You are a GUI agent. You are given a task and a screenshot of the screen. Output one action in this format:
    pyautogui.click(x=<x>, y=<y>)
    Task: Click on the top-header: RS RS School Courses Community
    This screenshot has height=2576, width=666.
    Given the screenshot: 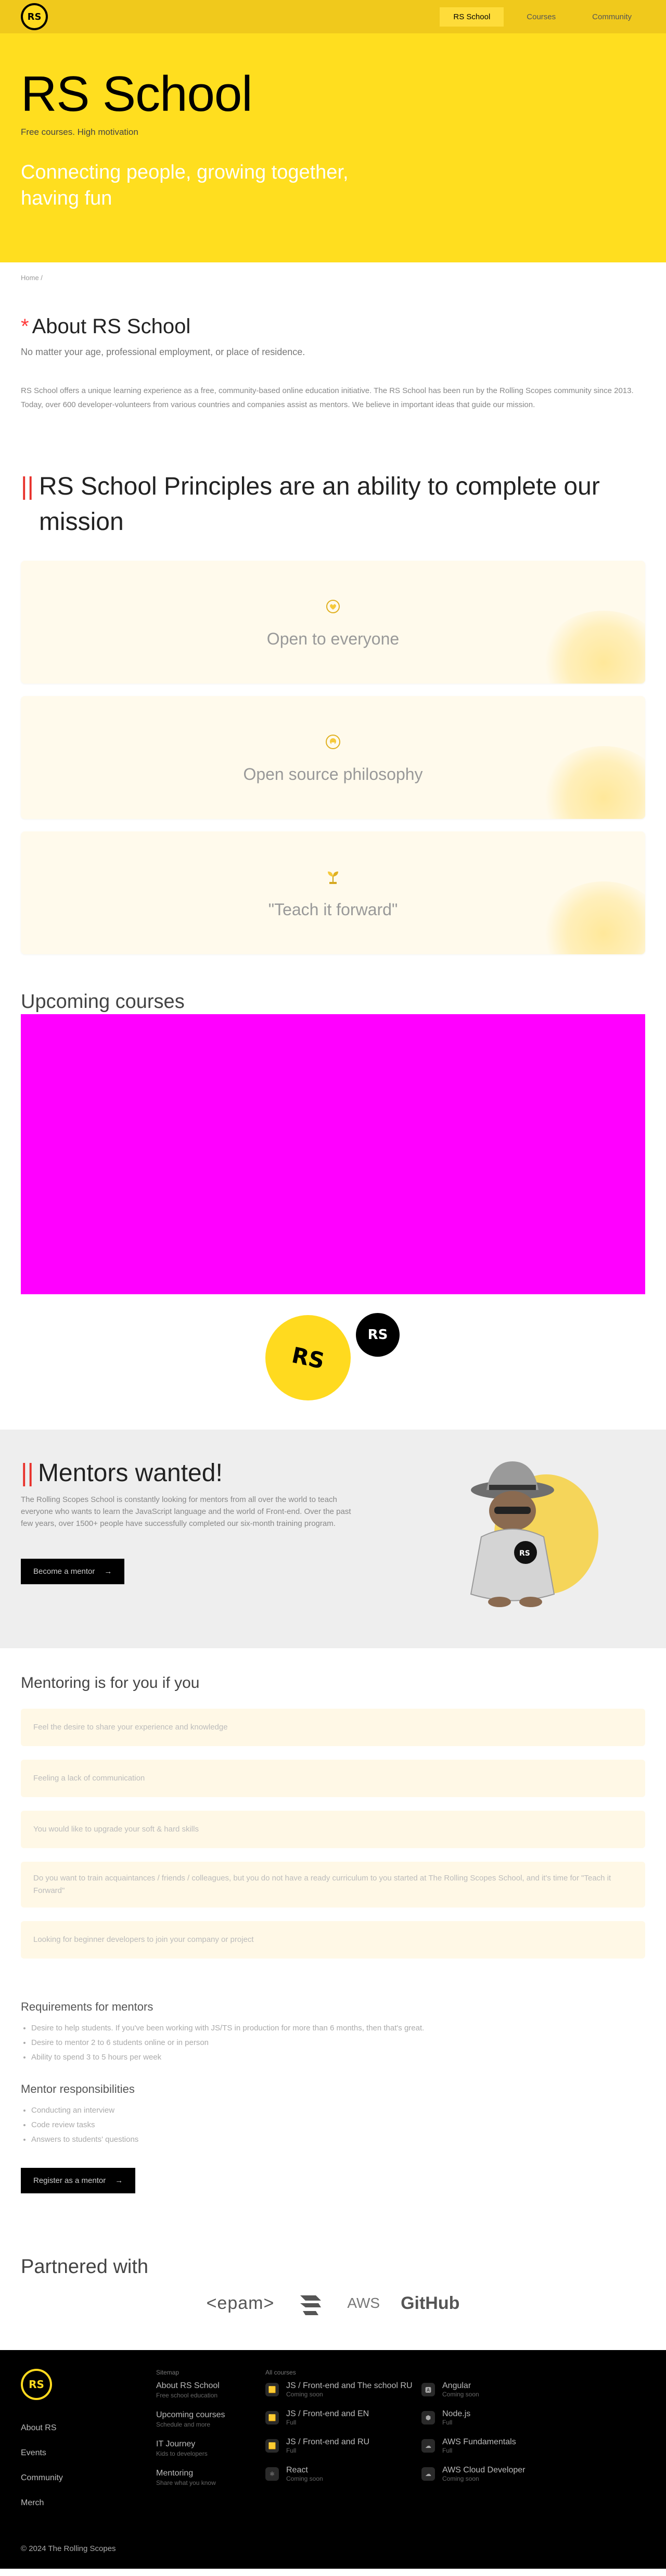 What is the action you would take?
    pyautogui.click(x=333, y=16)
    